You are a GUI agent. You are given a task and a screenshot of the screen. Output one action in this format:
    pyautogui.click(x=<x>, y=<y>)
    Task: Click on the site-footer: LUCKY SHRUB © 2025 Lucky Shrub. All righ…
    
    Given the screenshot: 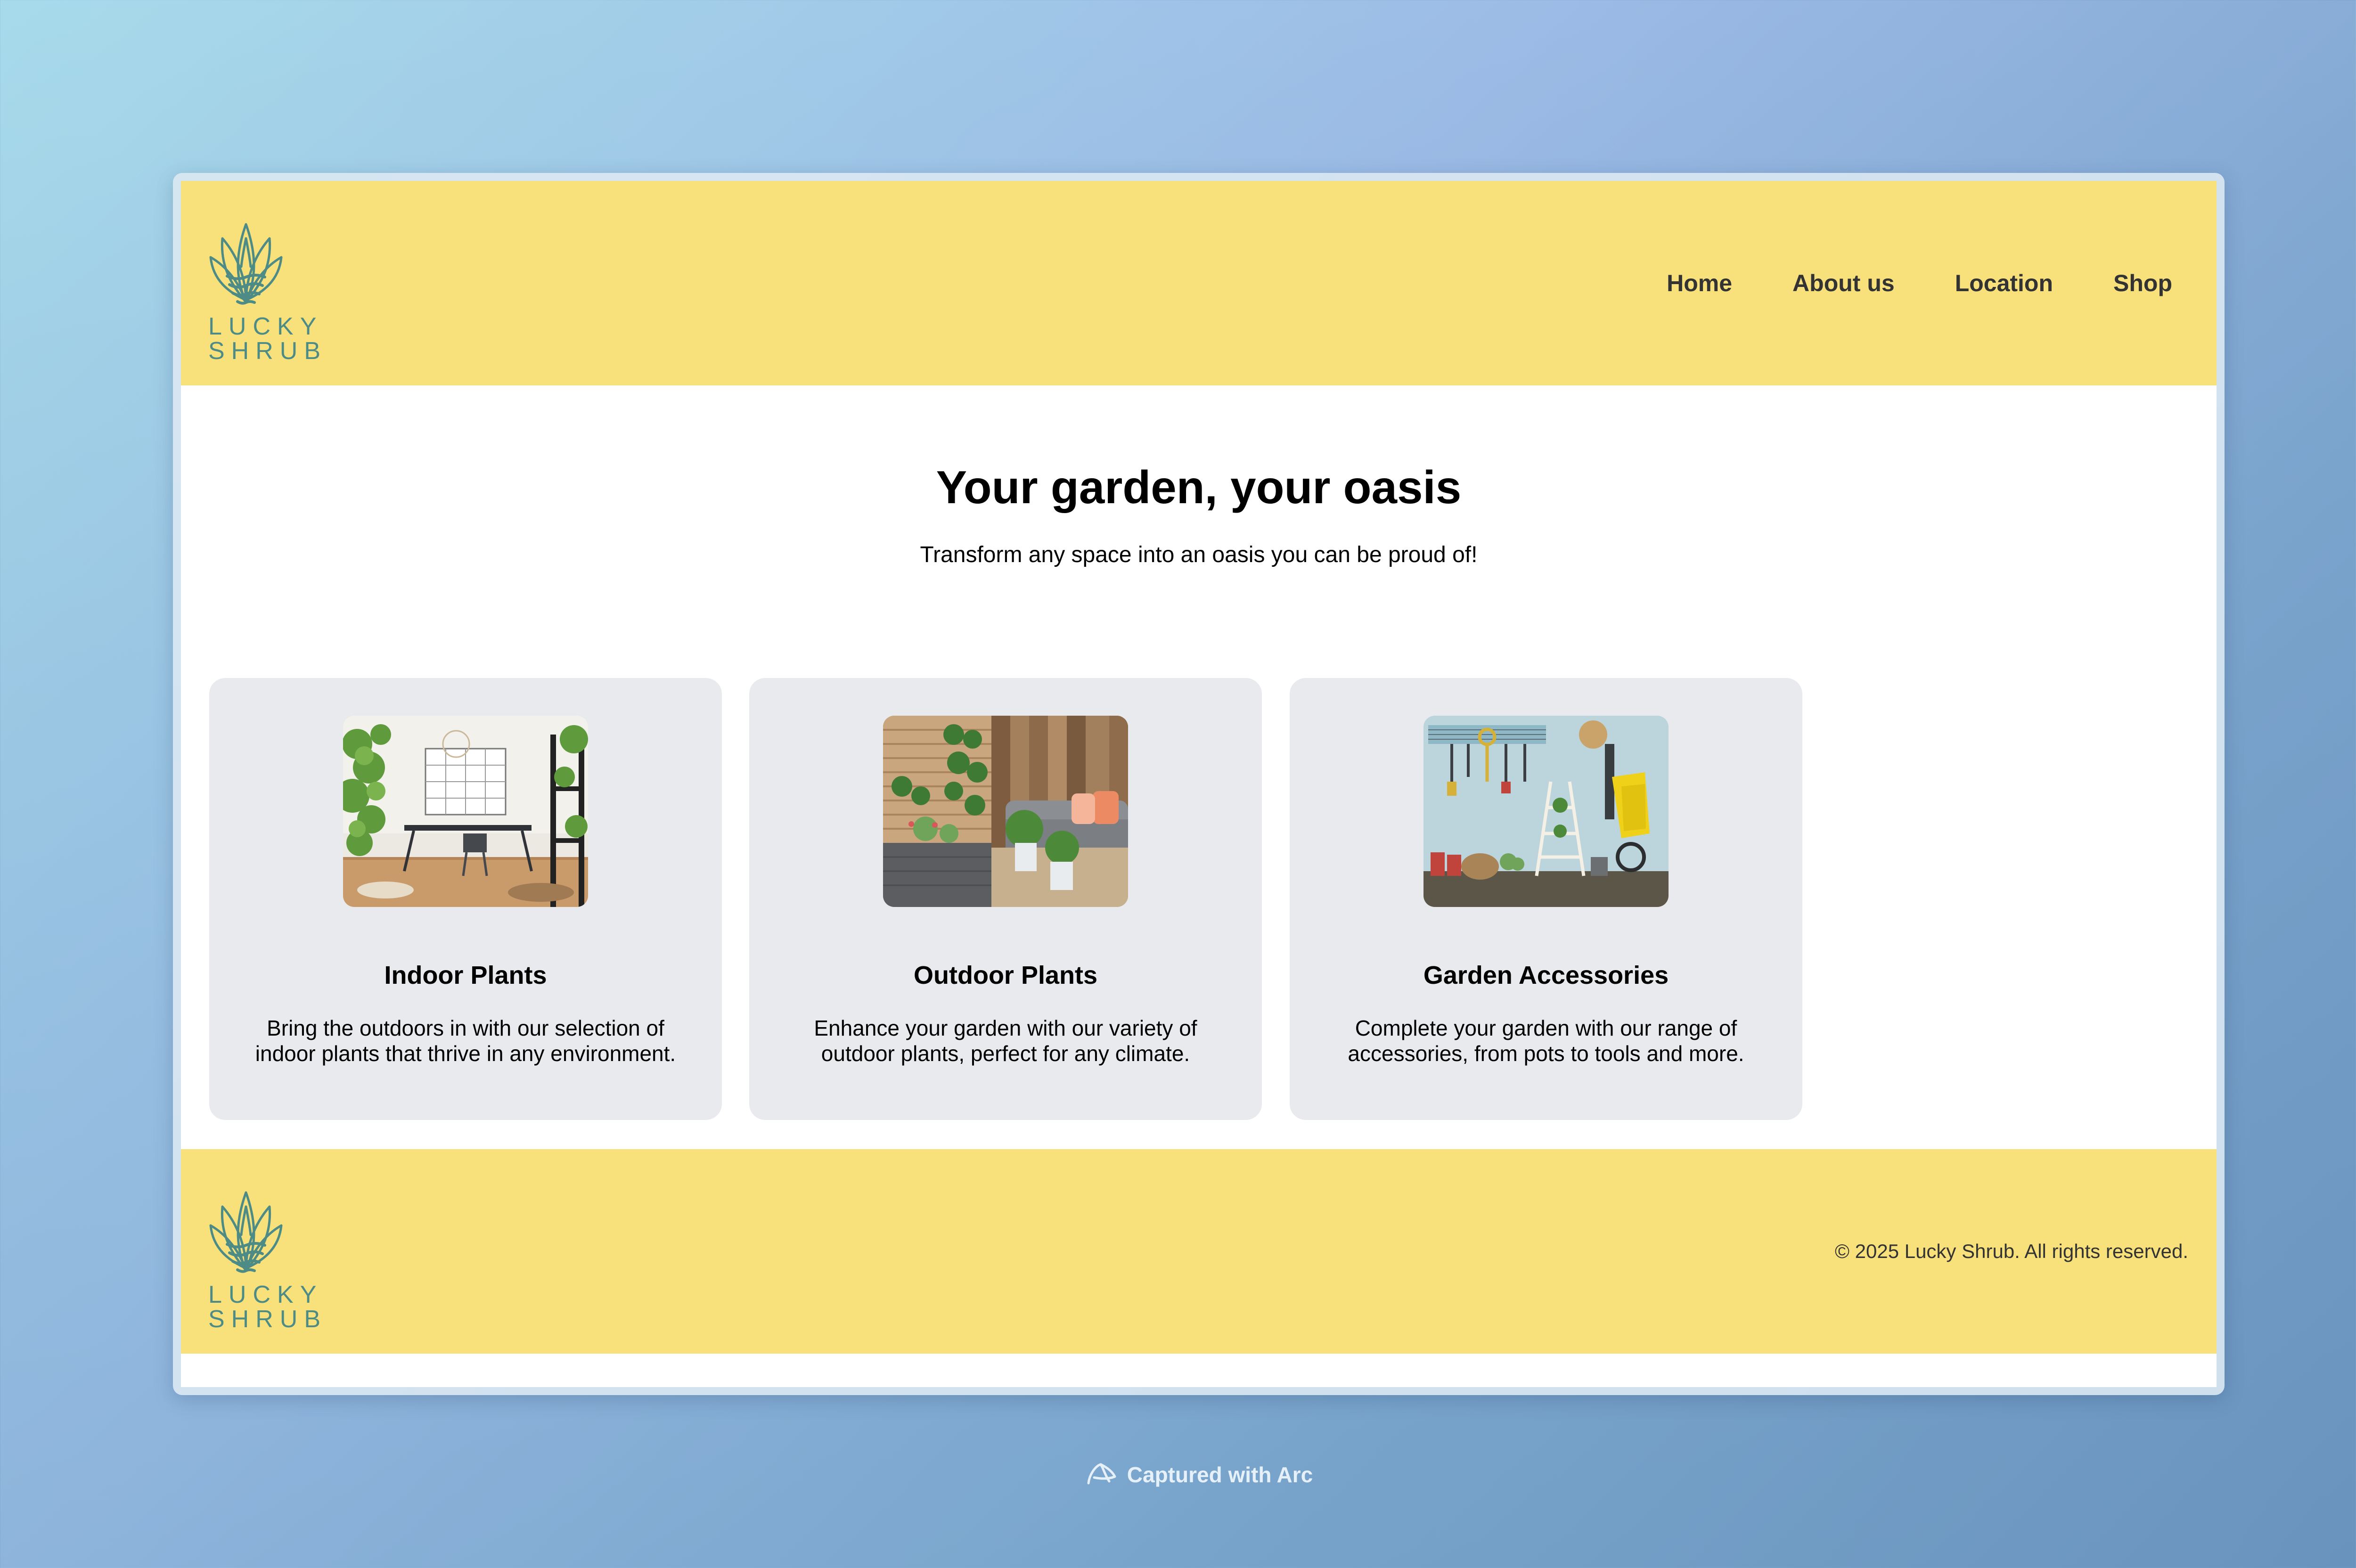 What is the action you would take?
    pyautogui.click(x=1199, y=1251)
    